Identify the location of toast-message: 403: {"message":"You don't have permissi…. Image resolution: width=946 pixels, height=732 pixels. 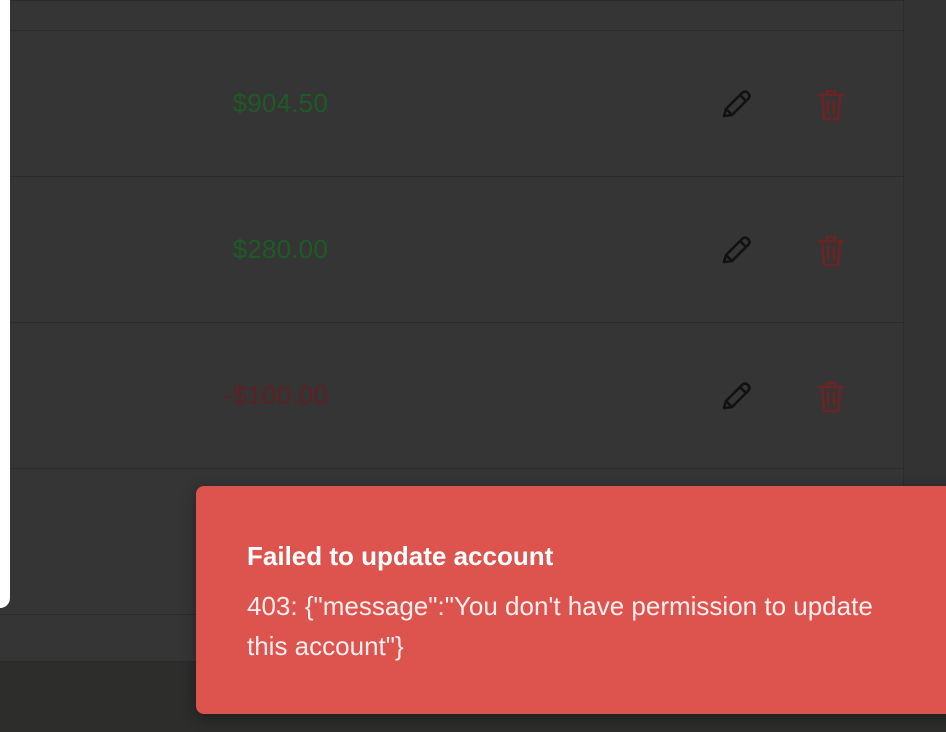
(560, 626).